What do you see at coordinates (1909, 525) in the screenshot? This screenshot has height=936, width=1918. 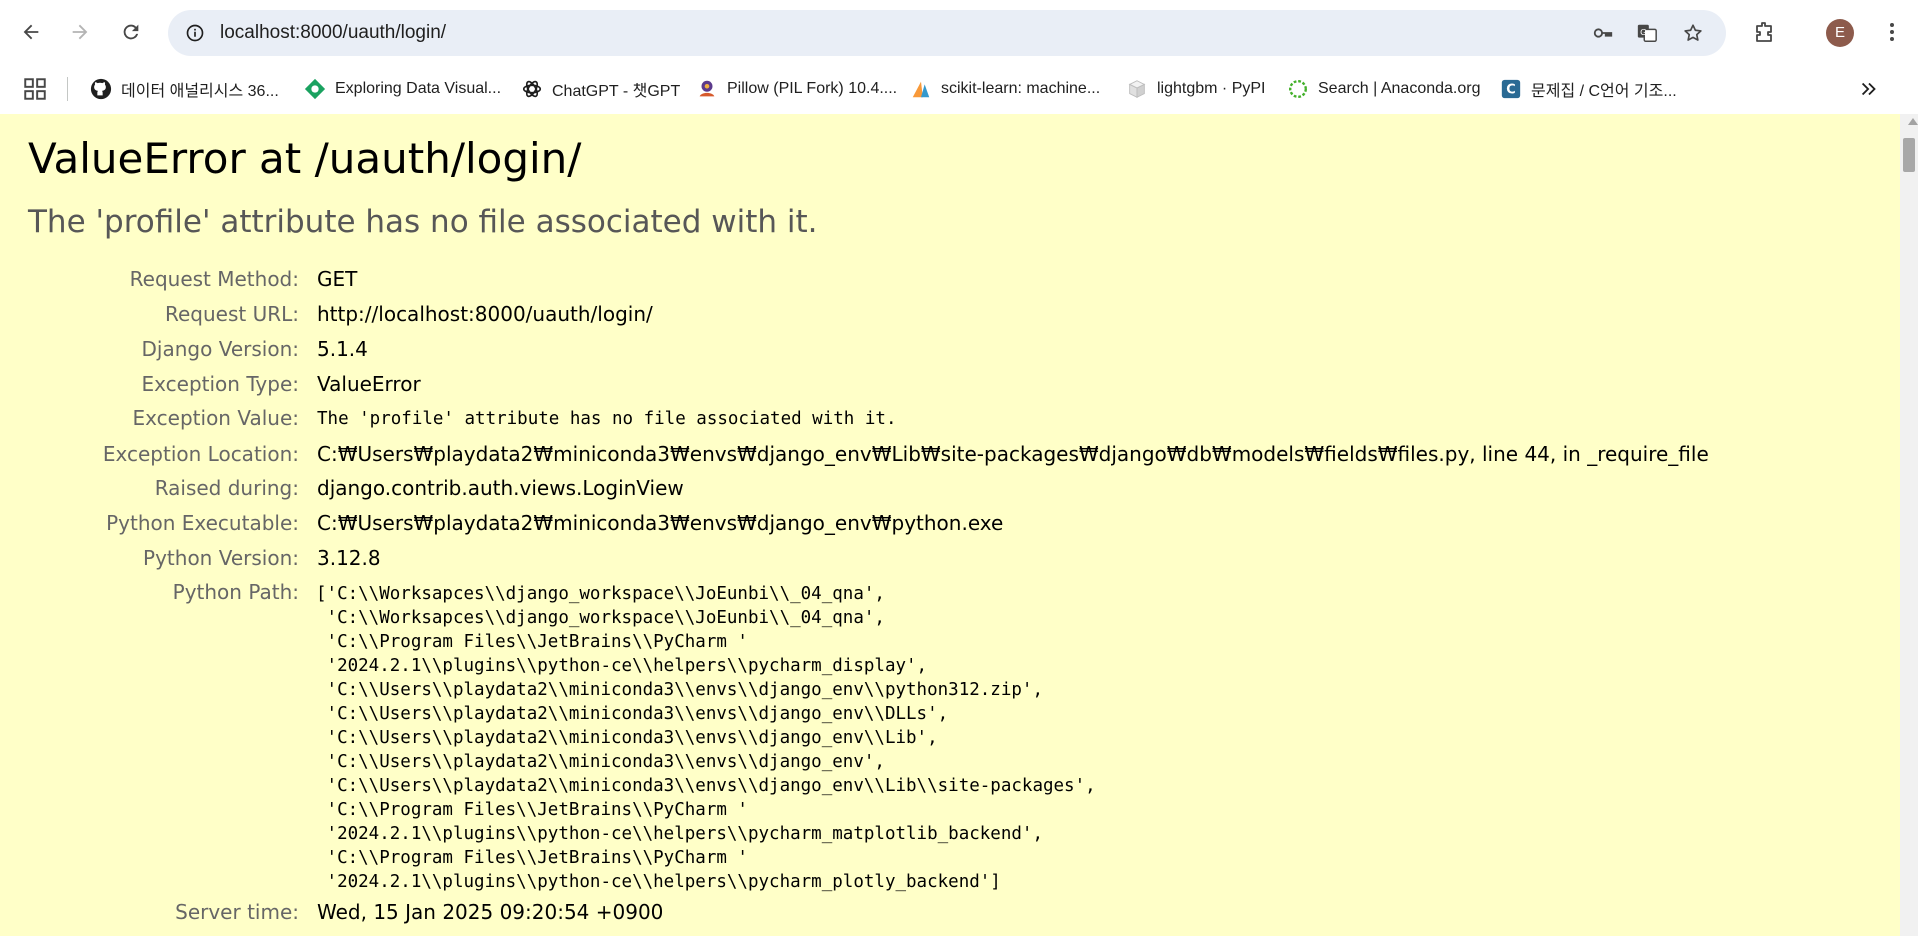 I see `page-scrollbar` at bounding box center [1909, 525].